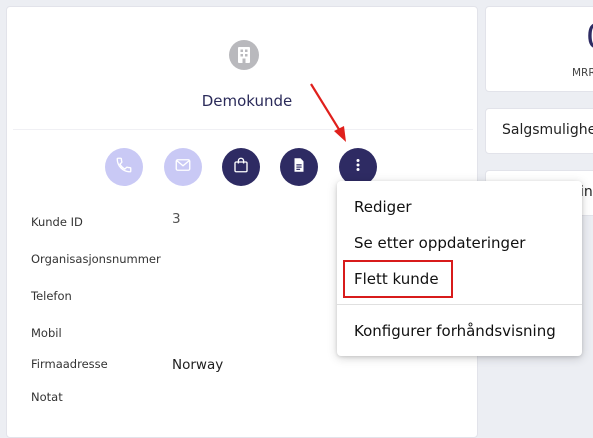 The height and width of the screenshot is (438, 593). I want to click on phone-label: Telefon, so click(51, 296).